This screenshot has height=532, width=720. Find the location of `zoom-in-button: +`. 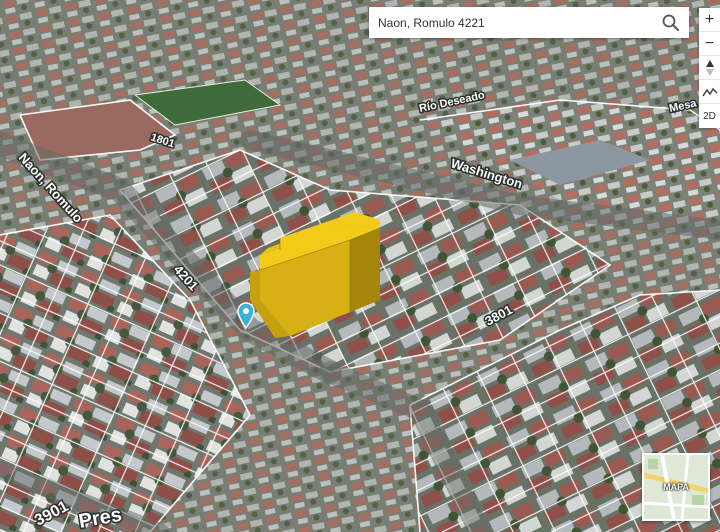

zoom-in-button: + is located at coordinates (709, 20).